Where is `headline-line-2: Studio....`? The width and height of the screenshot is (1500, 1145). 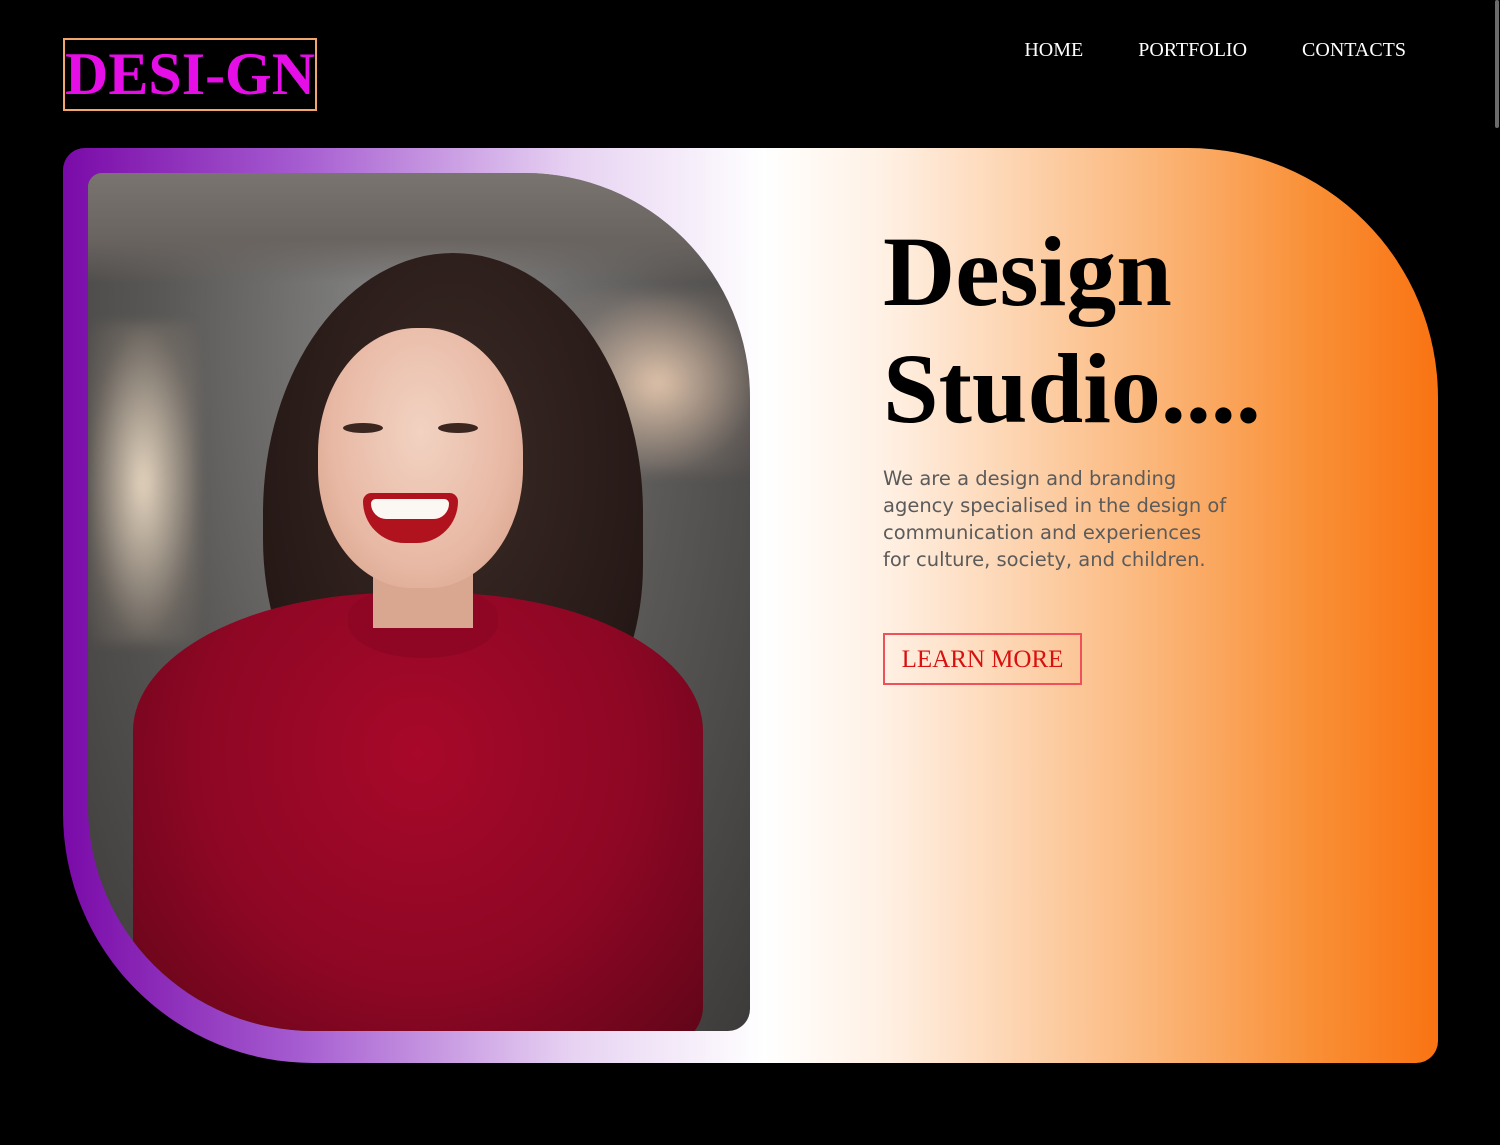 headline-line-2: Studio.... is located at coordinates (1072, 388).